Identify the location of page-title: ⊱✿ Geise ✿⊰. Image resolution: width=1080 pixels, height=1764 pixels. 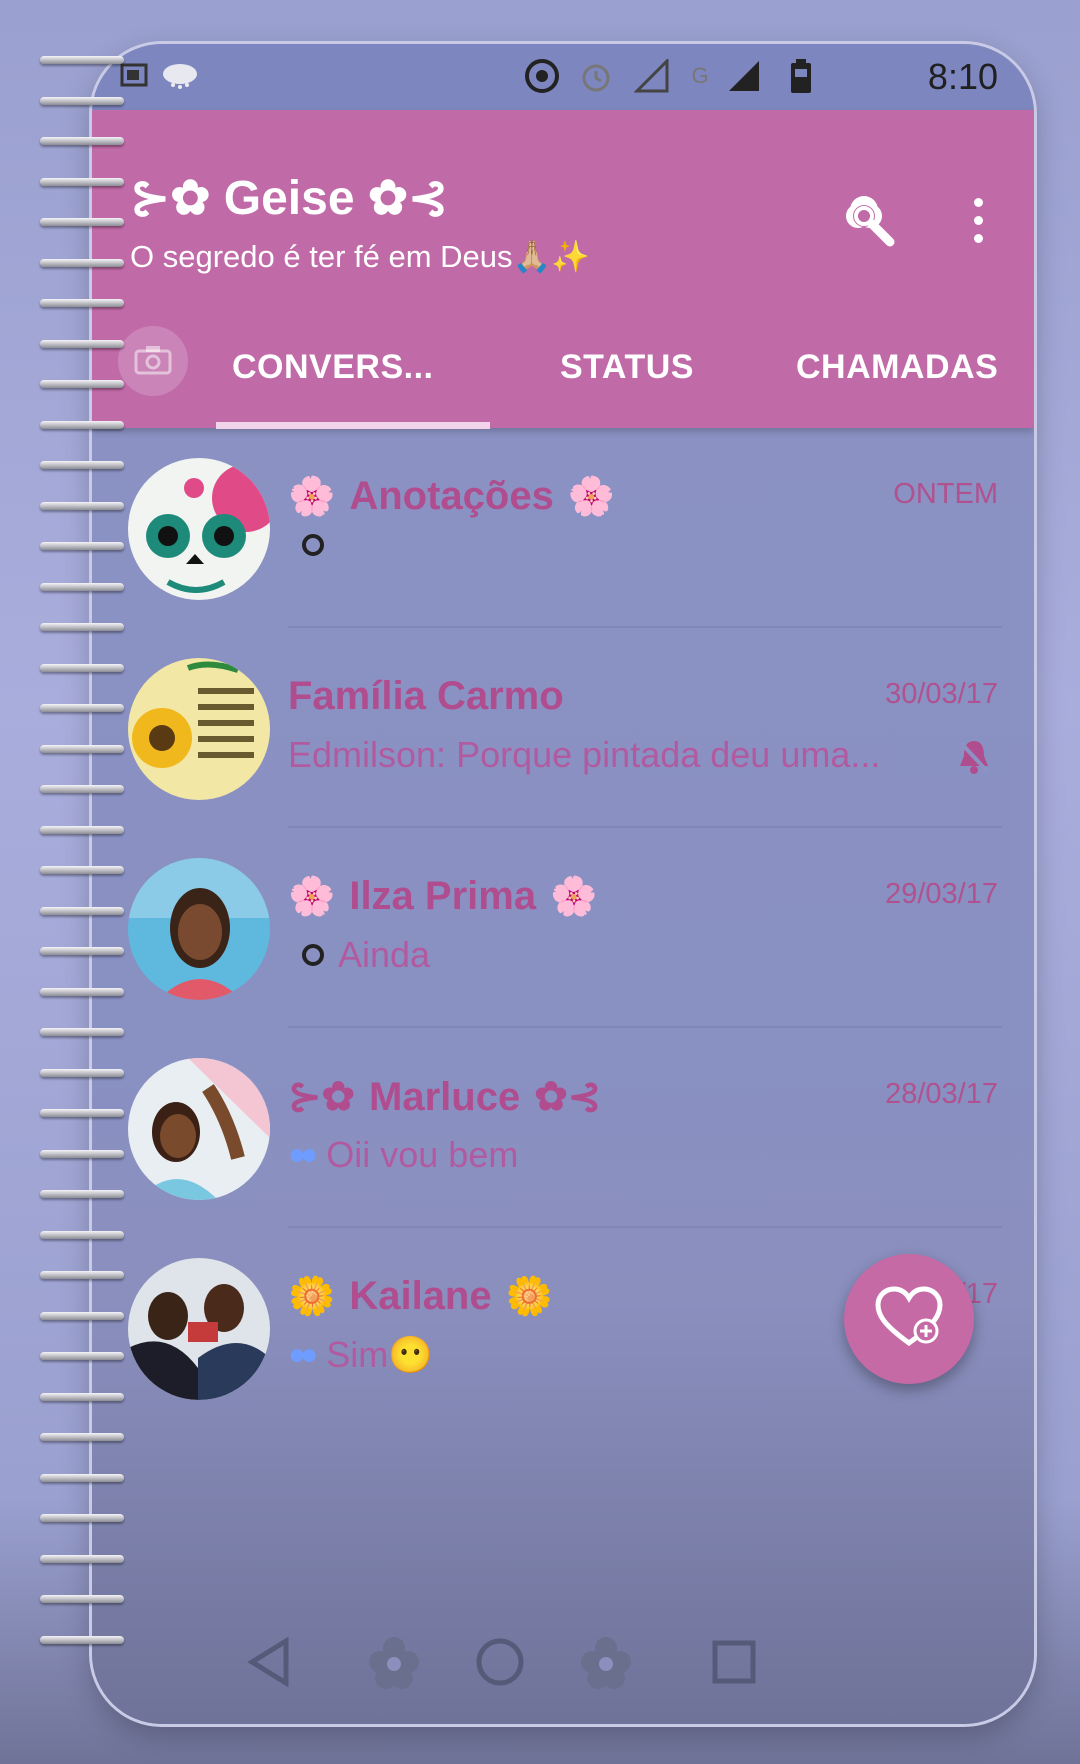
(289, 198).